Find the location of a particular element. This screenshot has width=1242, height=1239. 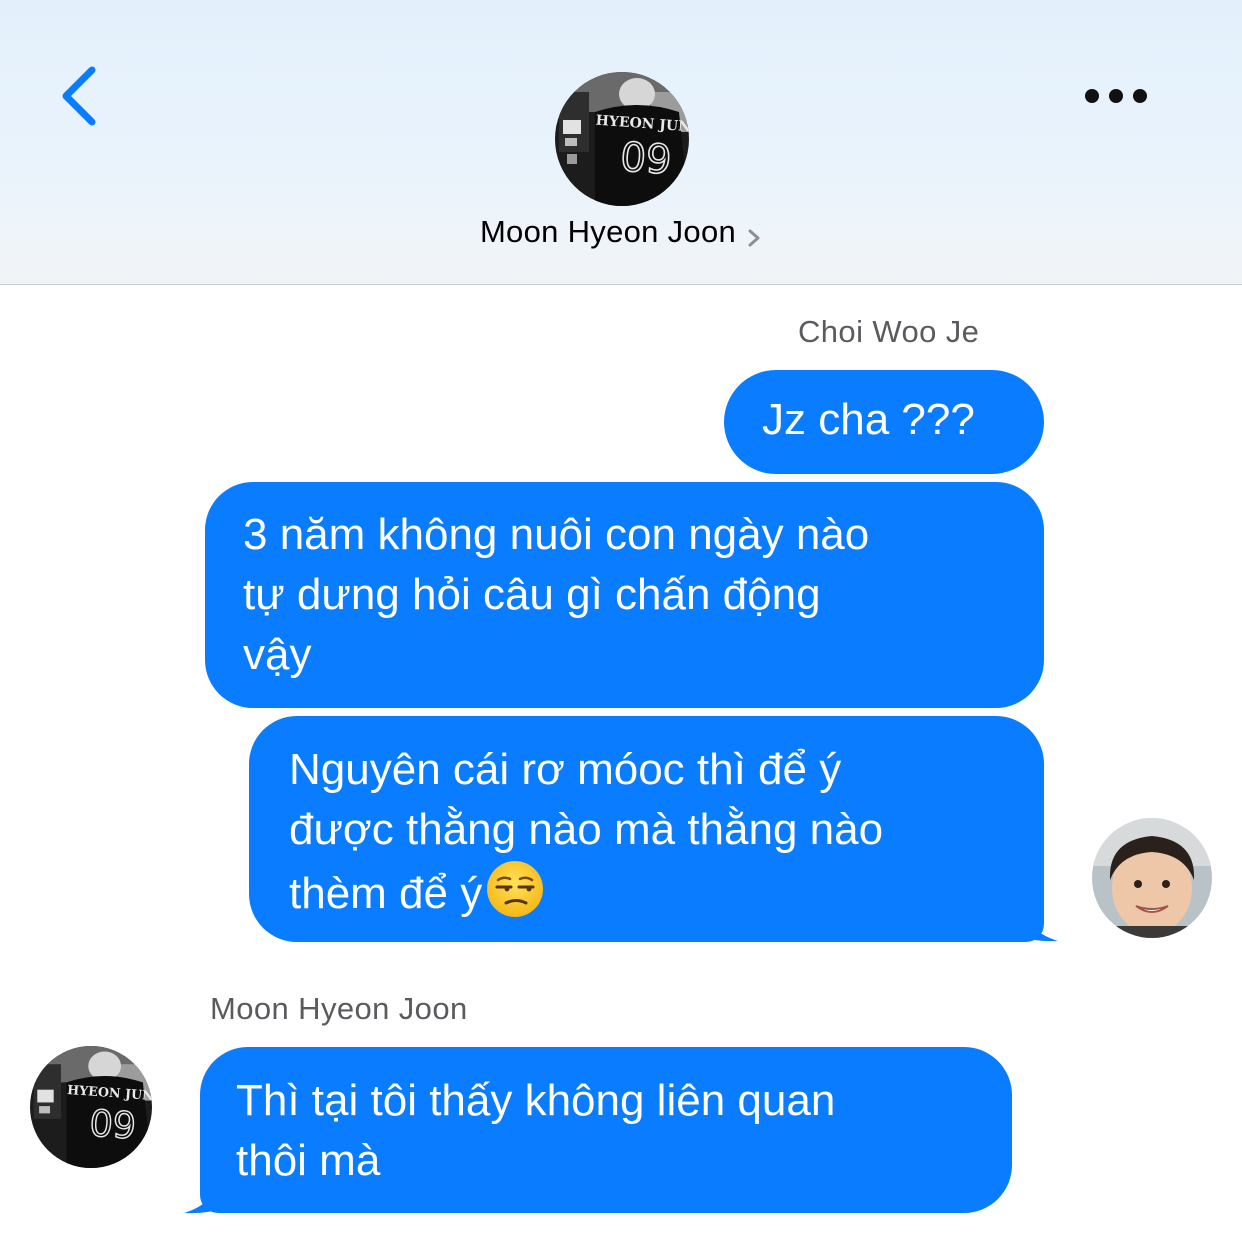

chevron-left-icon is located at coordinates (79, 96).